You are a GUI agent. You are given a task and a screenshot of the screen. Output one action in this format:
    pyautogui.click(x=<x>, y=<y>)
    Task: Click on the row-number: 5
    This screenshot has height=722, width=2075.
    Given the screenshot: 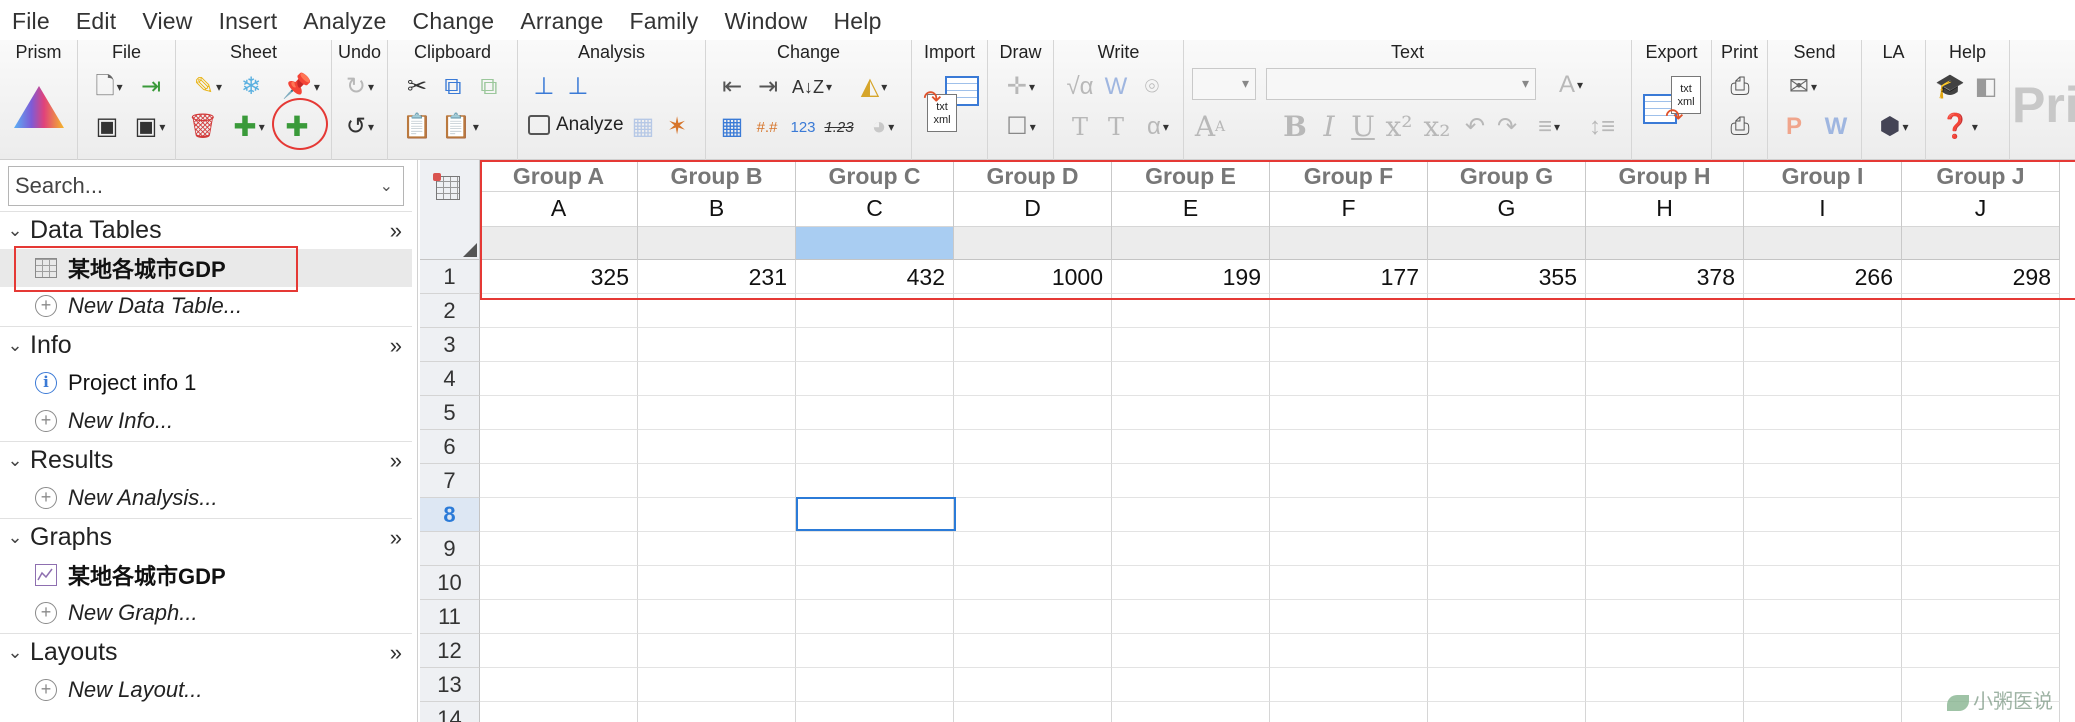 What is the action you would take?
    pyautogui.click(x=450, y=413)
    